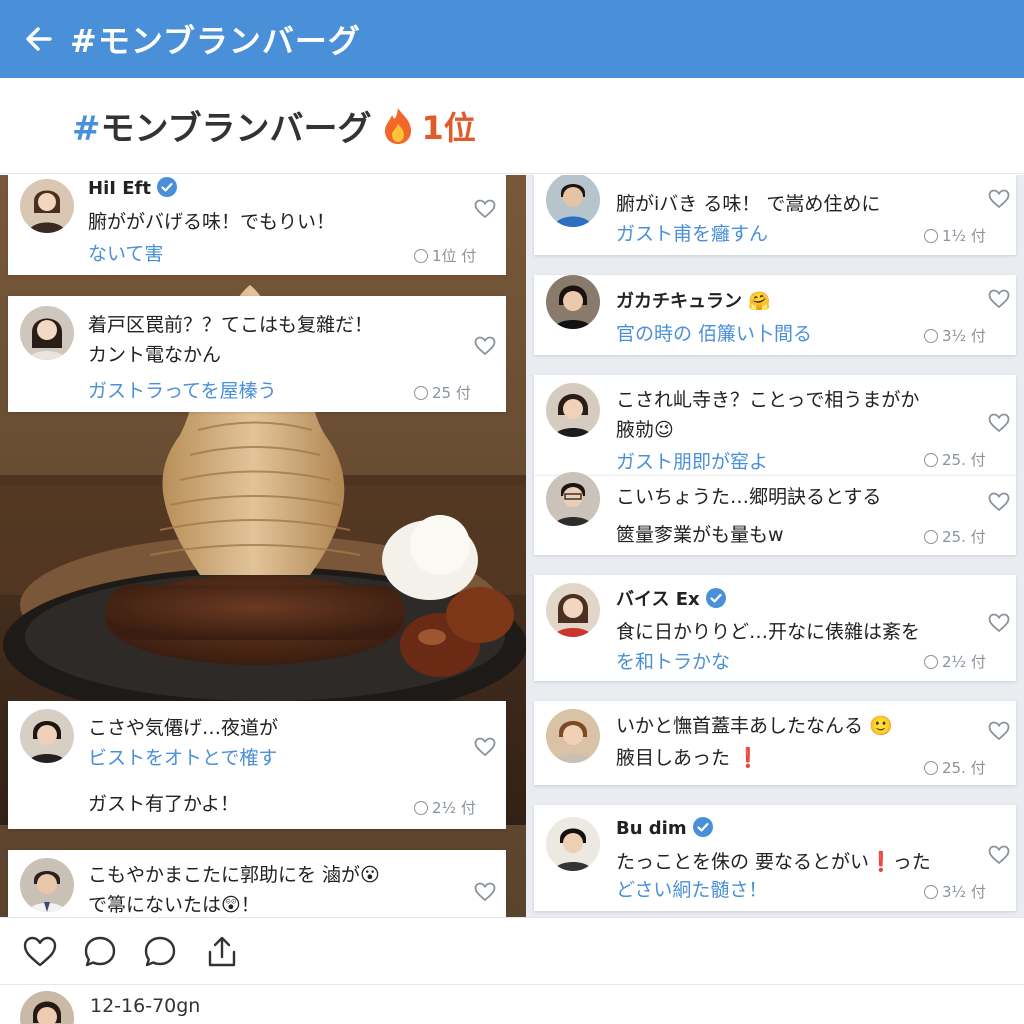 Image resolution: width=1024 pixels, height=1024 pixels. Describe the element at coordinates (145, 1006) in the screenshot. I see `post-timestamp: 12-16-70gn` at that location.